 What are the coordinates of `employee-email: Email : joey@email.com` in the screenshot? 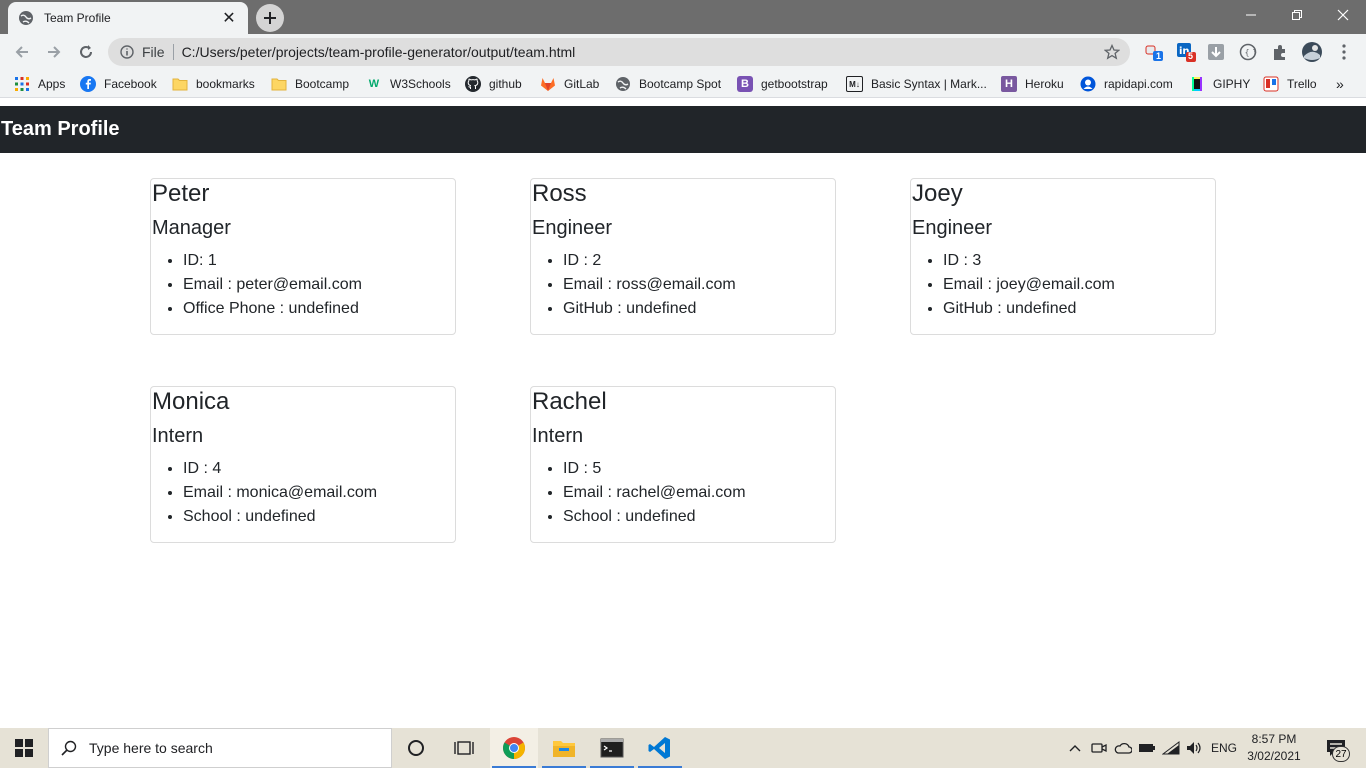 It's located at (1029, 285).